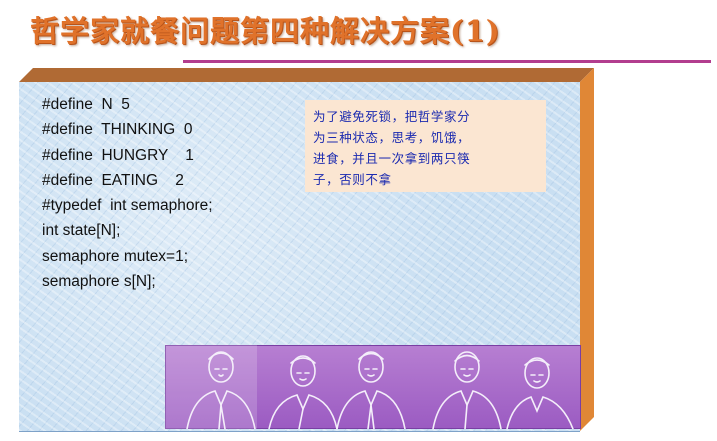  Describe the element at coordinates (352, 179) in the screenshot. I see `note-line: 子，否则不拿` at that location.